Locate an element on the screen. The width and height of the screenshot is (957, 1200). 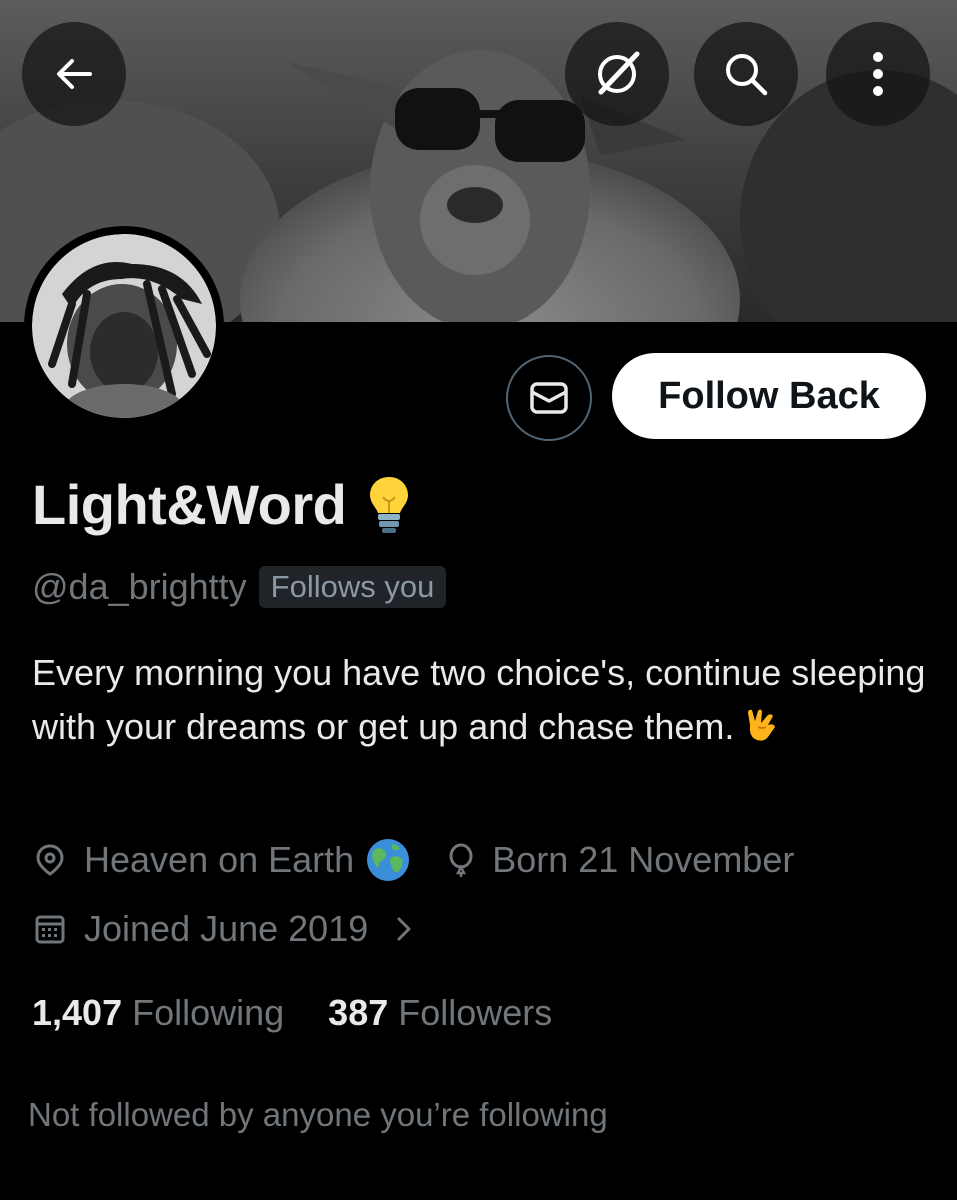
avatar-image is located at coordinates (124, 326).